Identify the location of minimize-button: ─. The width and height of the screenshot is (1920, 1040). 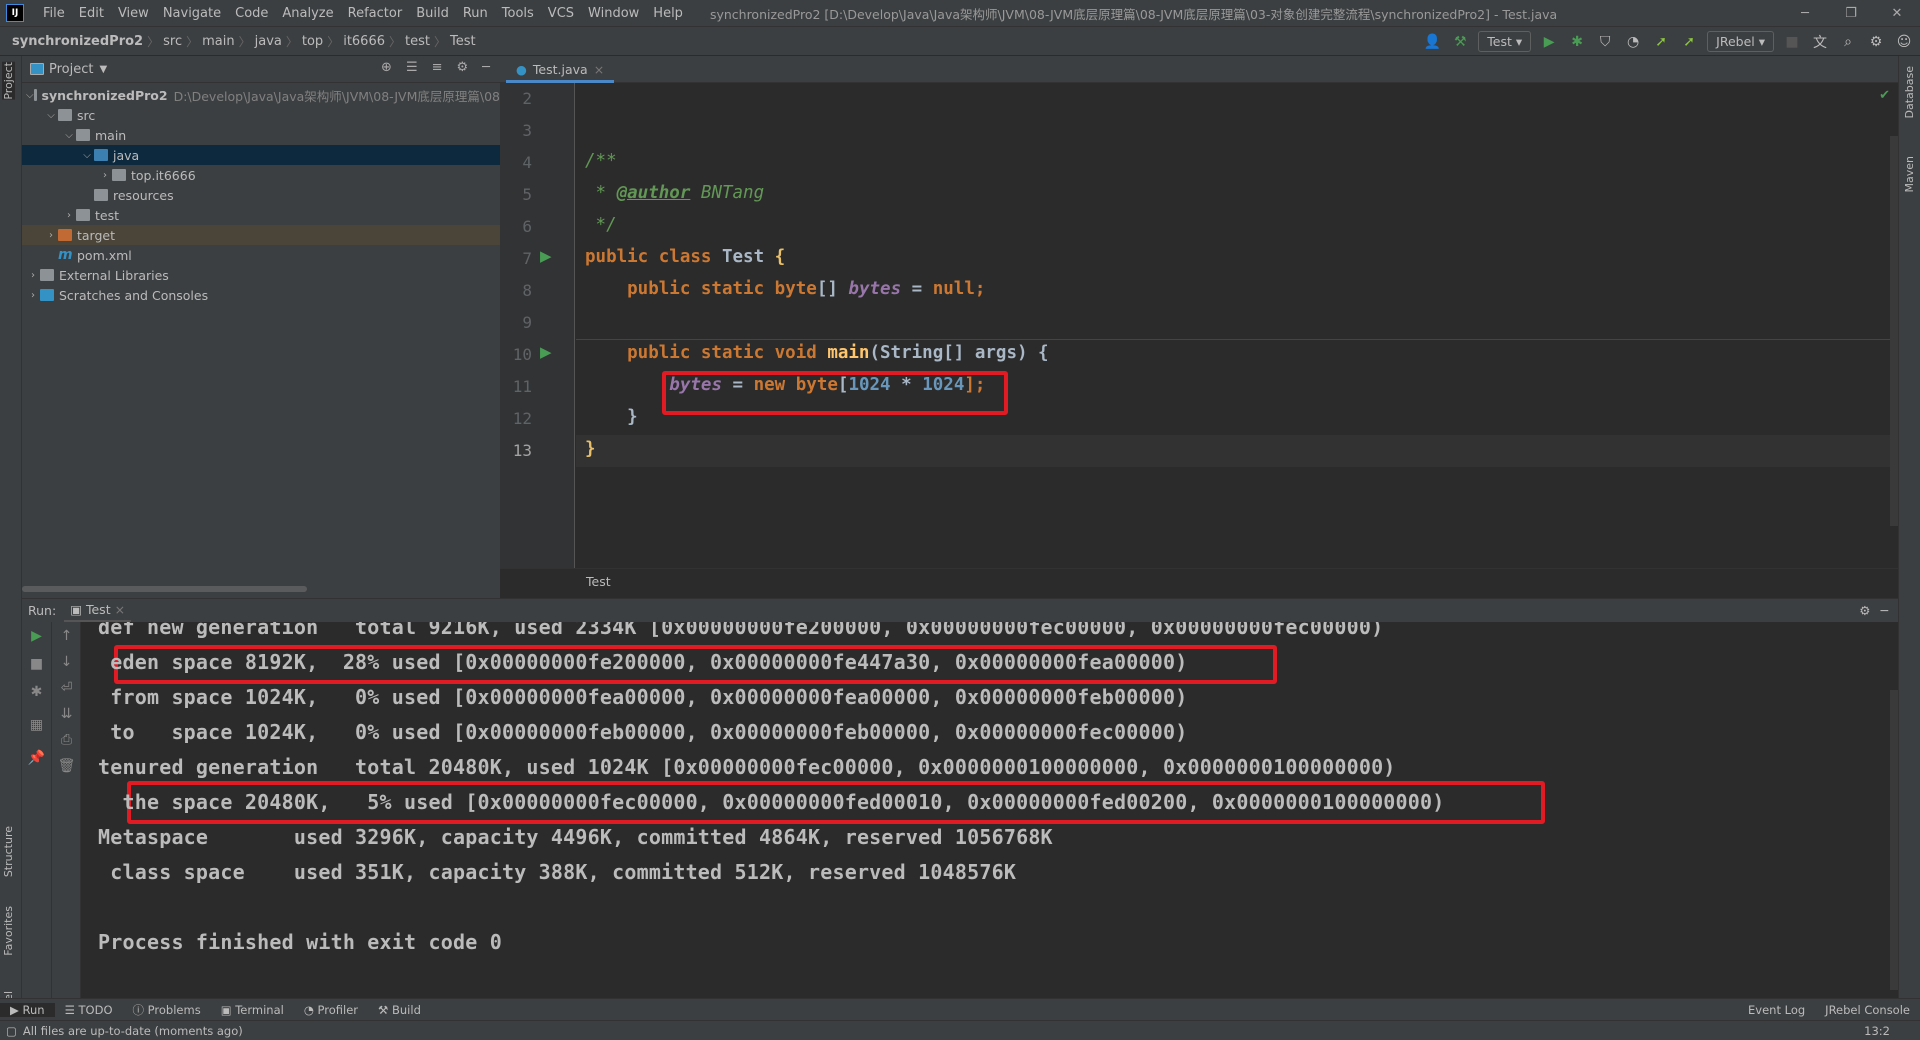
(1805, 13).